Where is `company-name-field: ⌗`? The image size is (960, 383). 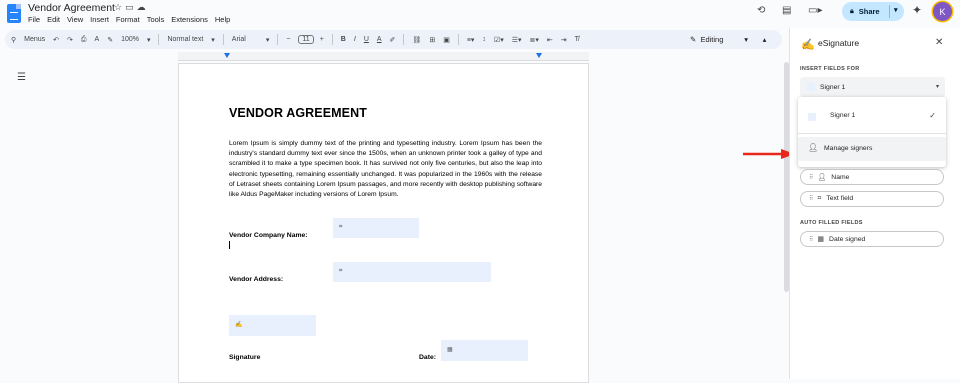 company-name-field: ⌗ is located at coordinates (376, 228).